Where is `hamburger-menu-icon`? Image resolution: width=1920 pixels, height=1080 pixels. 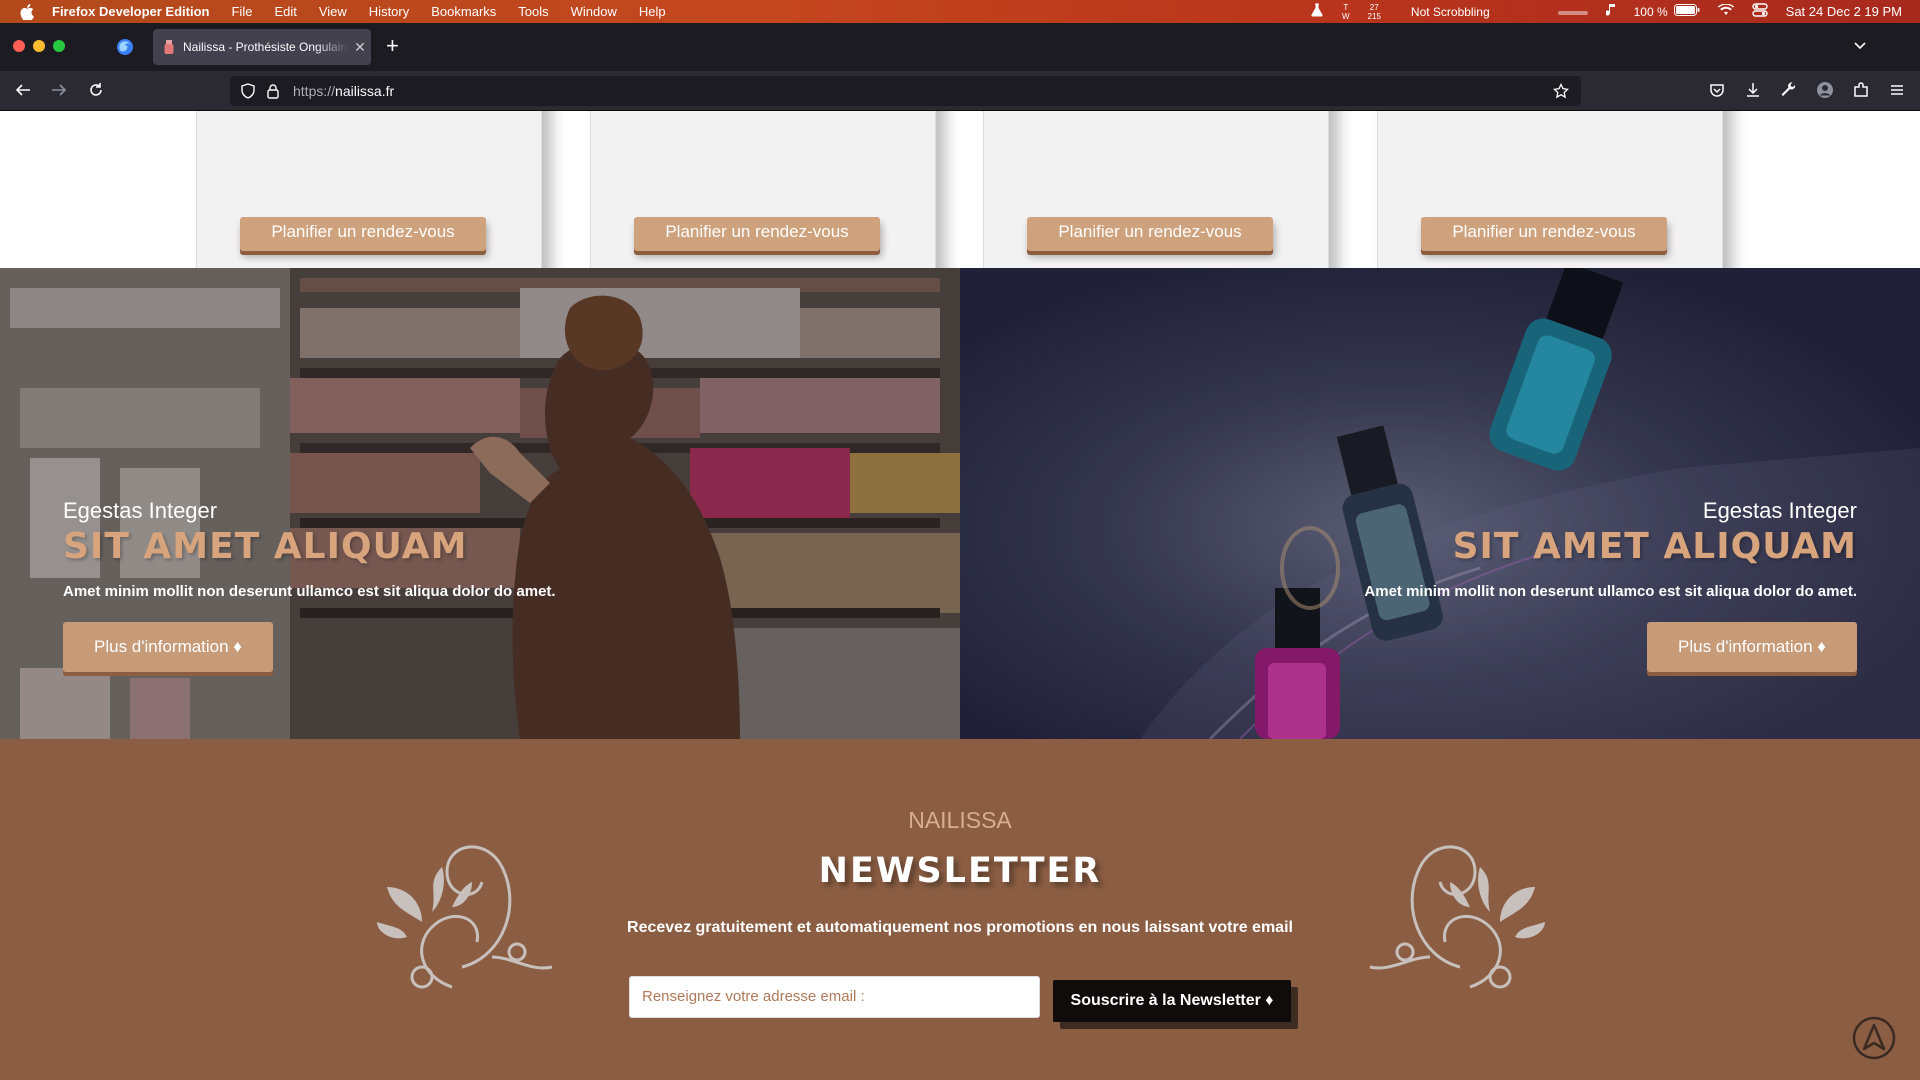 hamburger-menu-icon is located at coordinates (1897, 90).